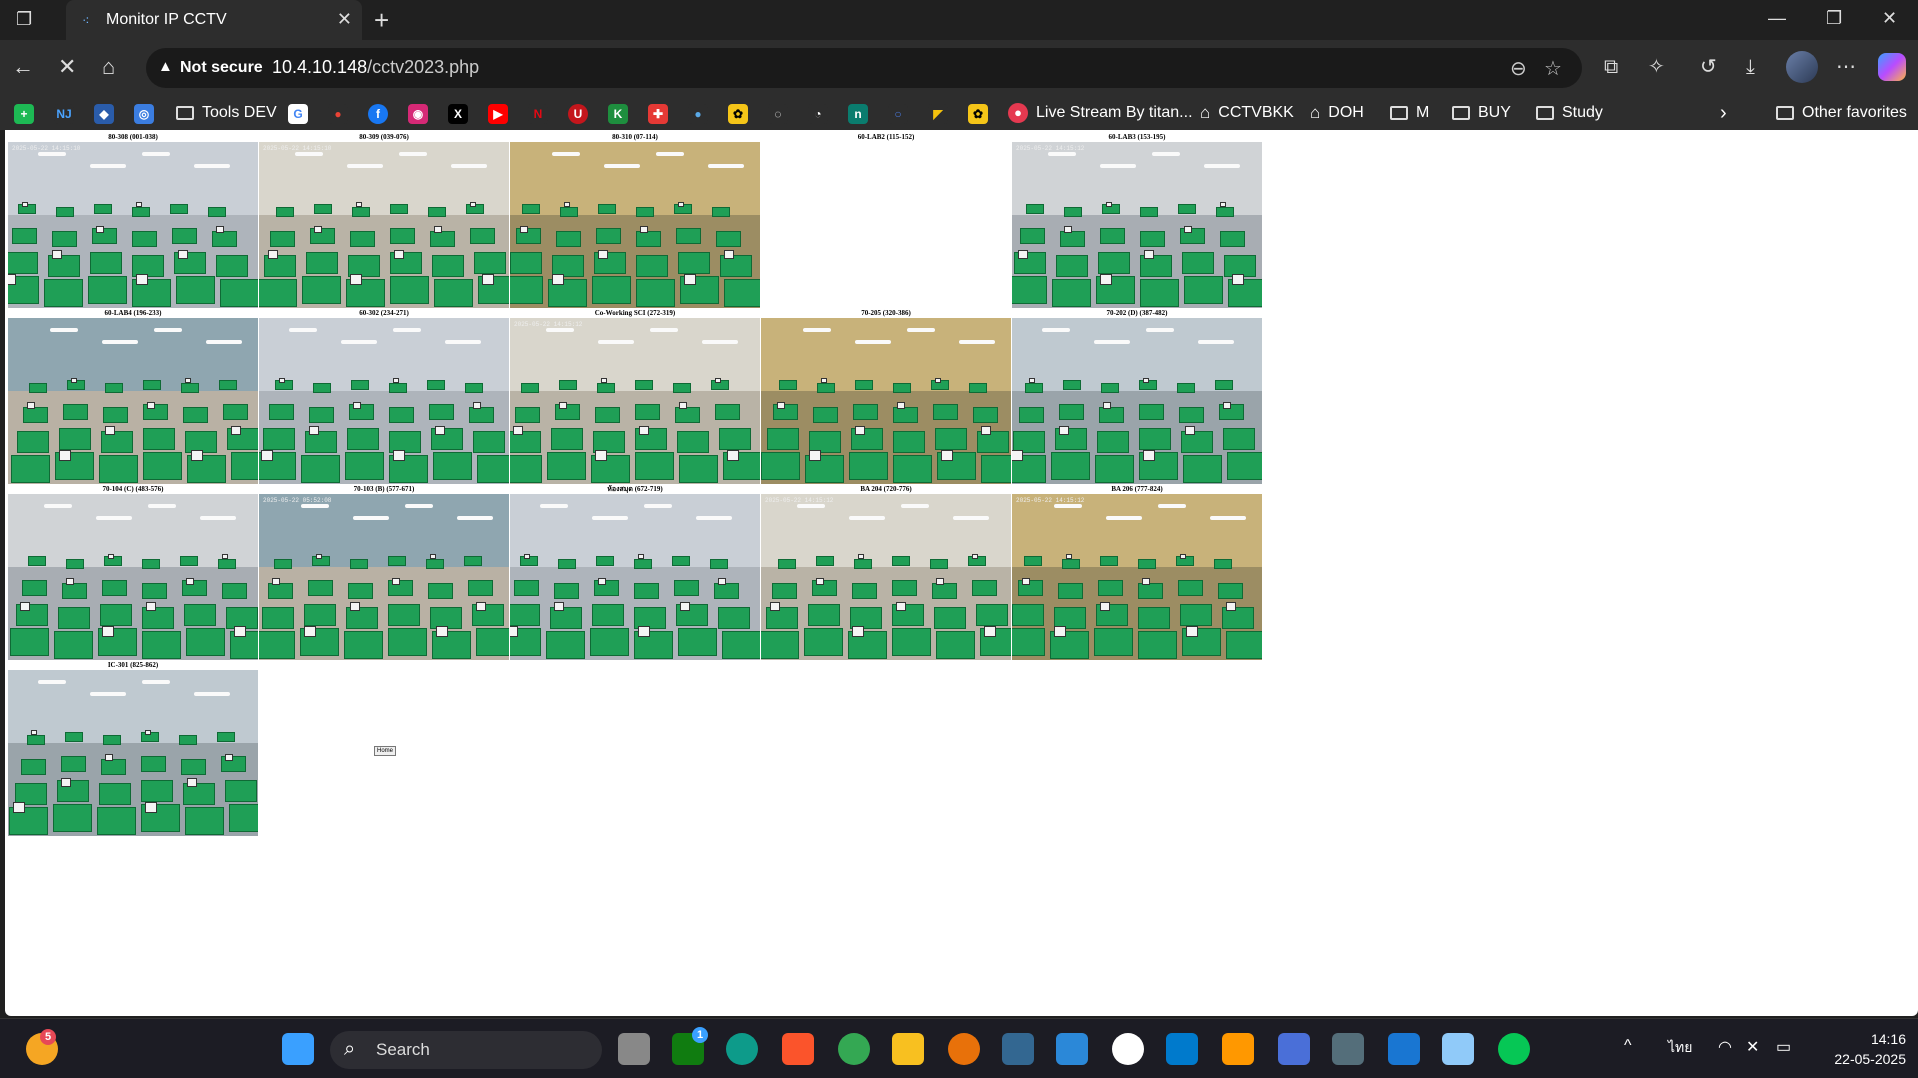  Describe the element at coordinates (978, 114) in the screenshot. I see `bookmark-bees2-icon: ✿` at that location.